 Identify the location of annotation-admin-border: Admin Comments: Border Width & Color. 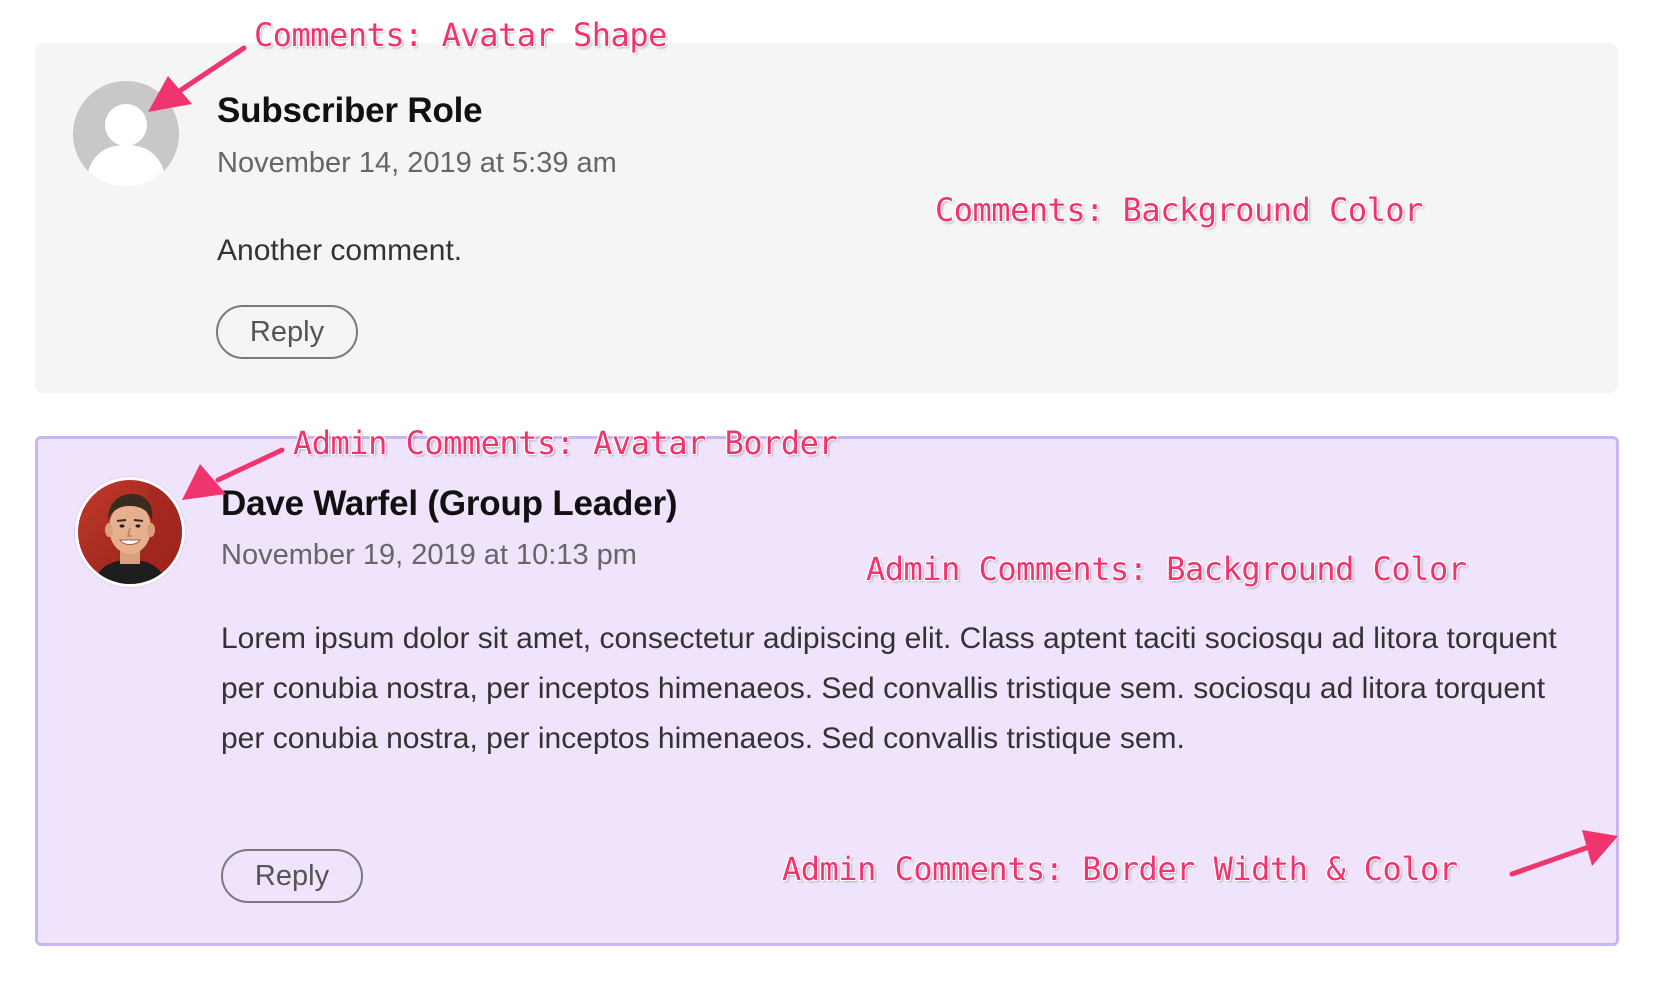
(1120, 869).